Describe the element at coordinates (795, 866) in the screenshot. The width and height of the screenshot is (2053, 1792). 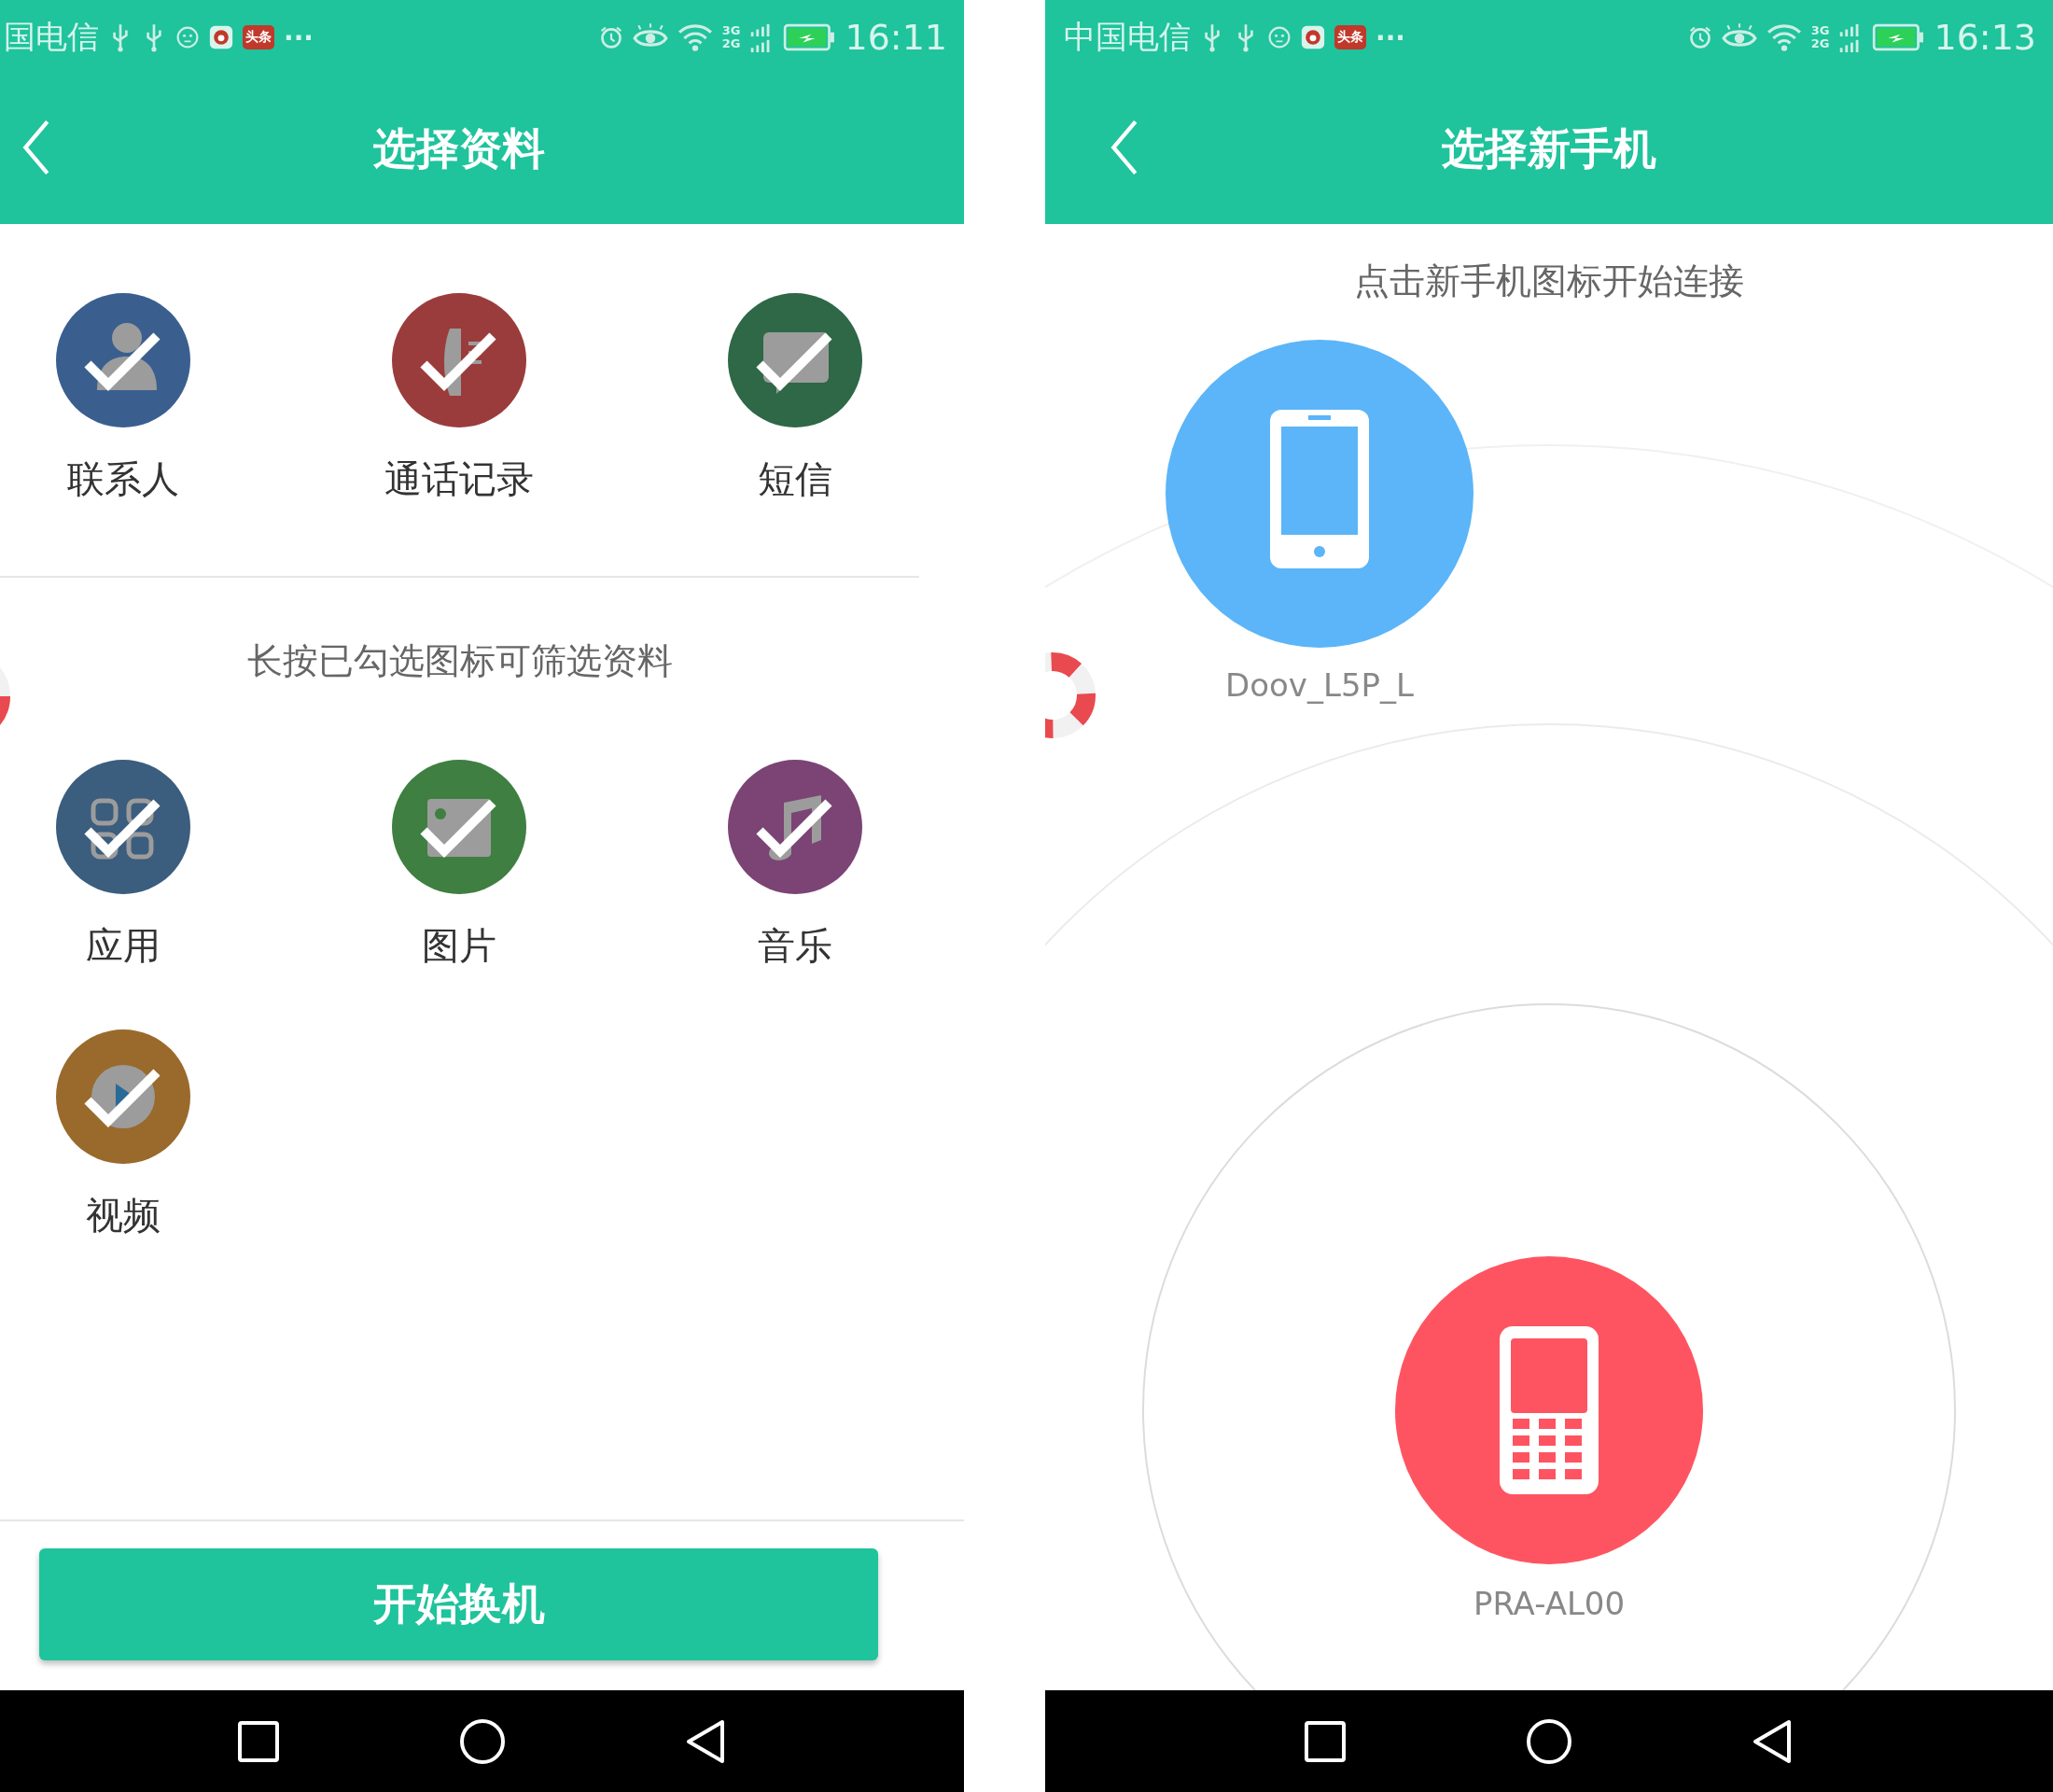
I see `data-type-item: 音乐` at that location.